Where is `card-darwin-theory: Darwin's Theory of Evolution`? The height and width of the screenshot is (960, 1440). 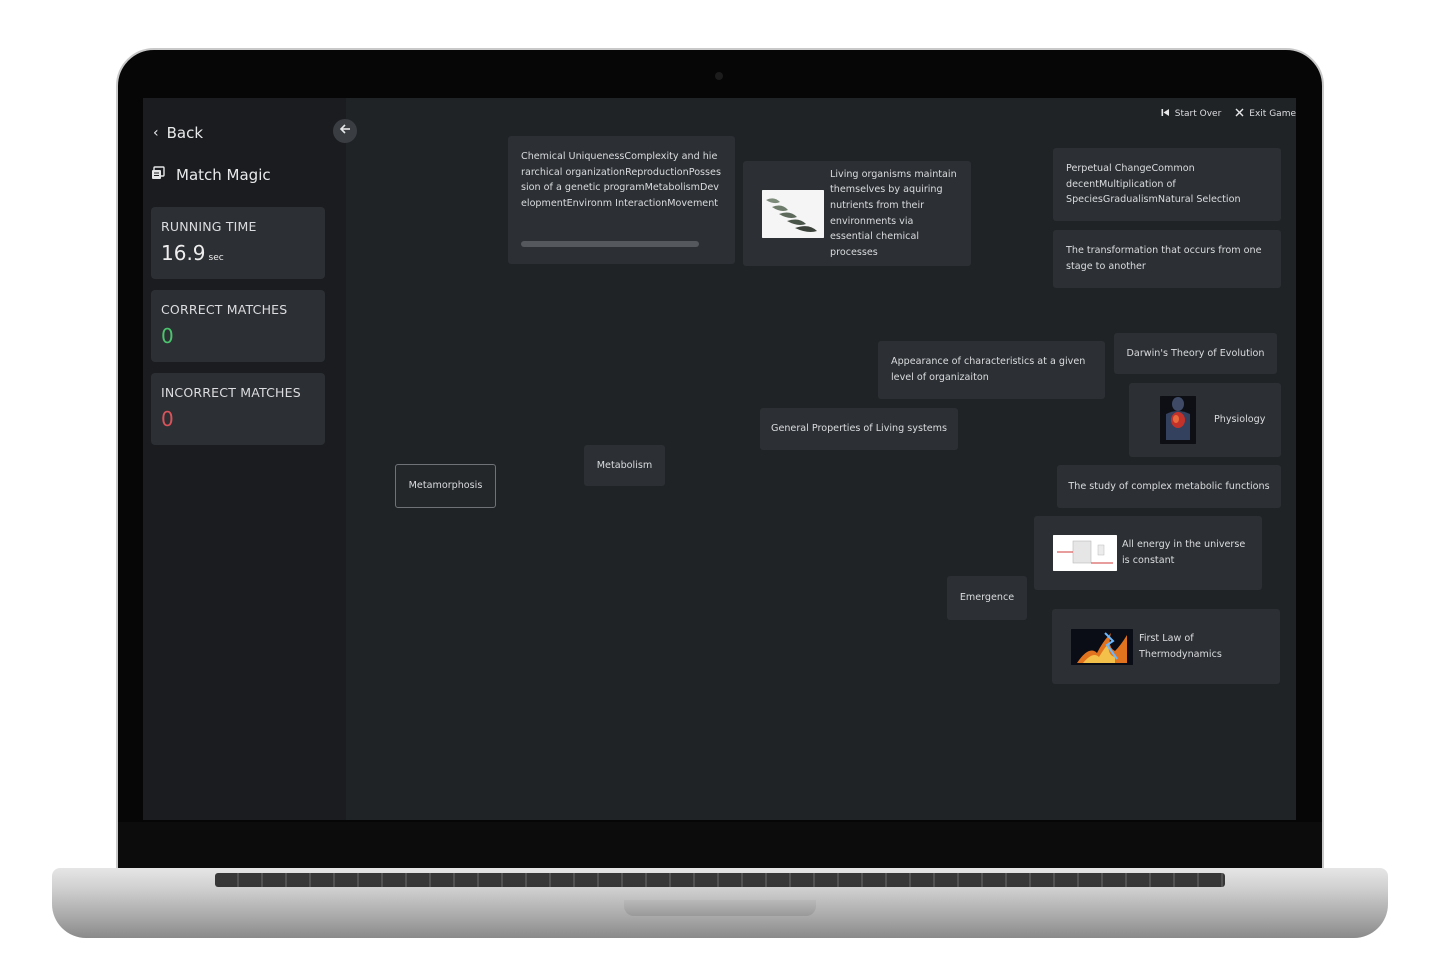 card-darwin-theory: Darwin's Theory of Evolution is located at coordinates (1195, 353).